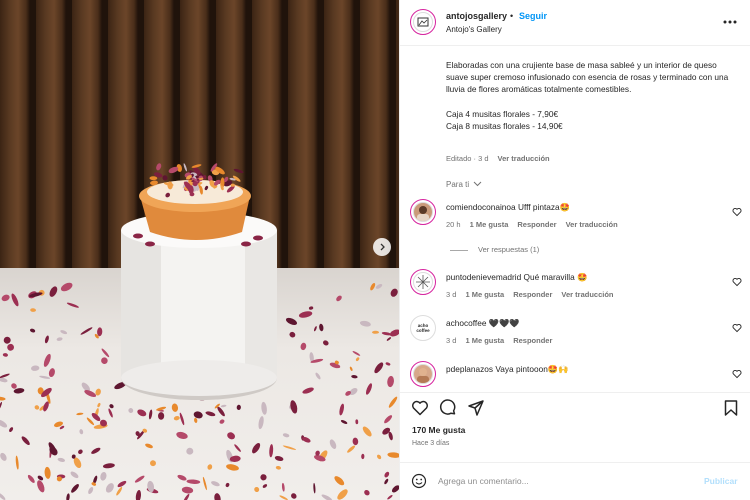  Describe the element at coordinates (431, 443) in the screenshot. I see `post-date: Hace 3 días` at that location.